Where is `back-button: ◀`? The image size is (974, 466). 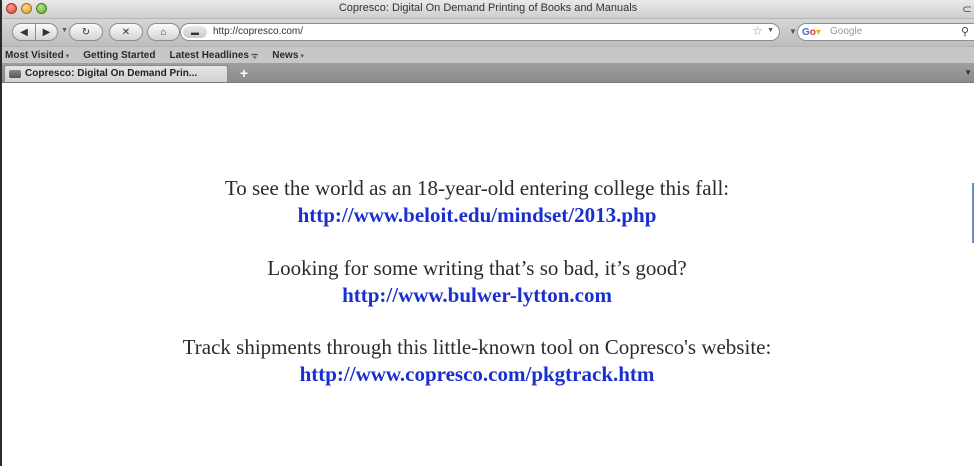 back-button: ◀ is located at coordinates (24, 32).